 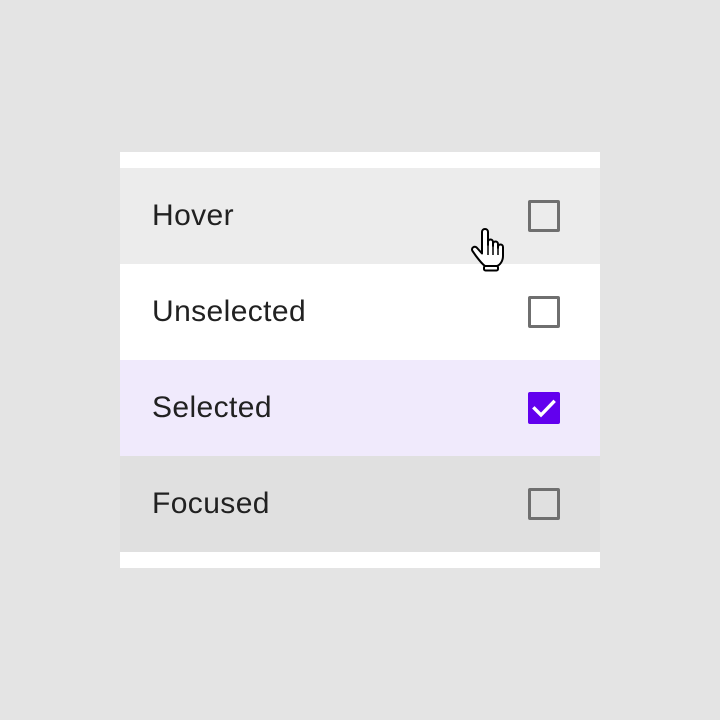 What do you see at coordinates (544, 216) in the screenshot?
I see `checkbox-hover` at bounding box center [544, 216].